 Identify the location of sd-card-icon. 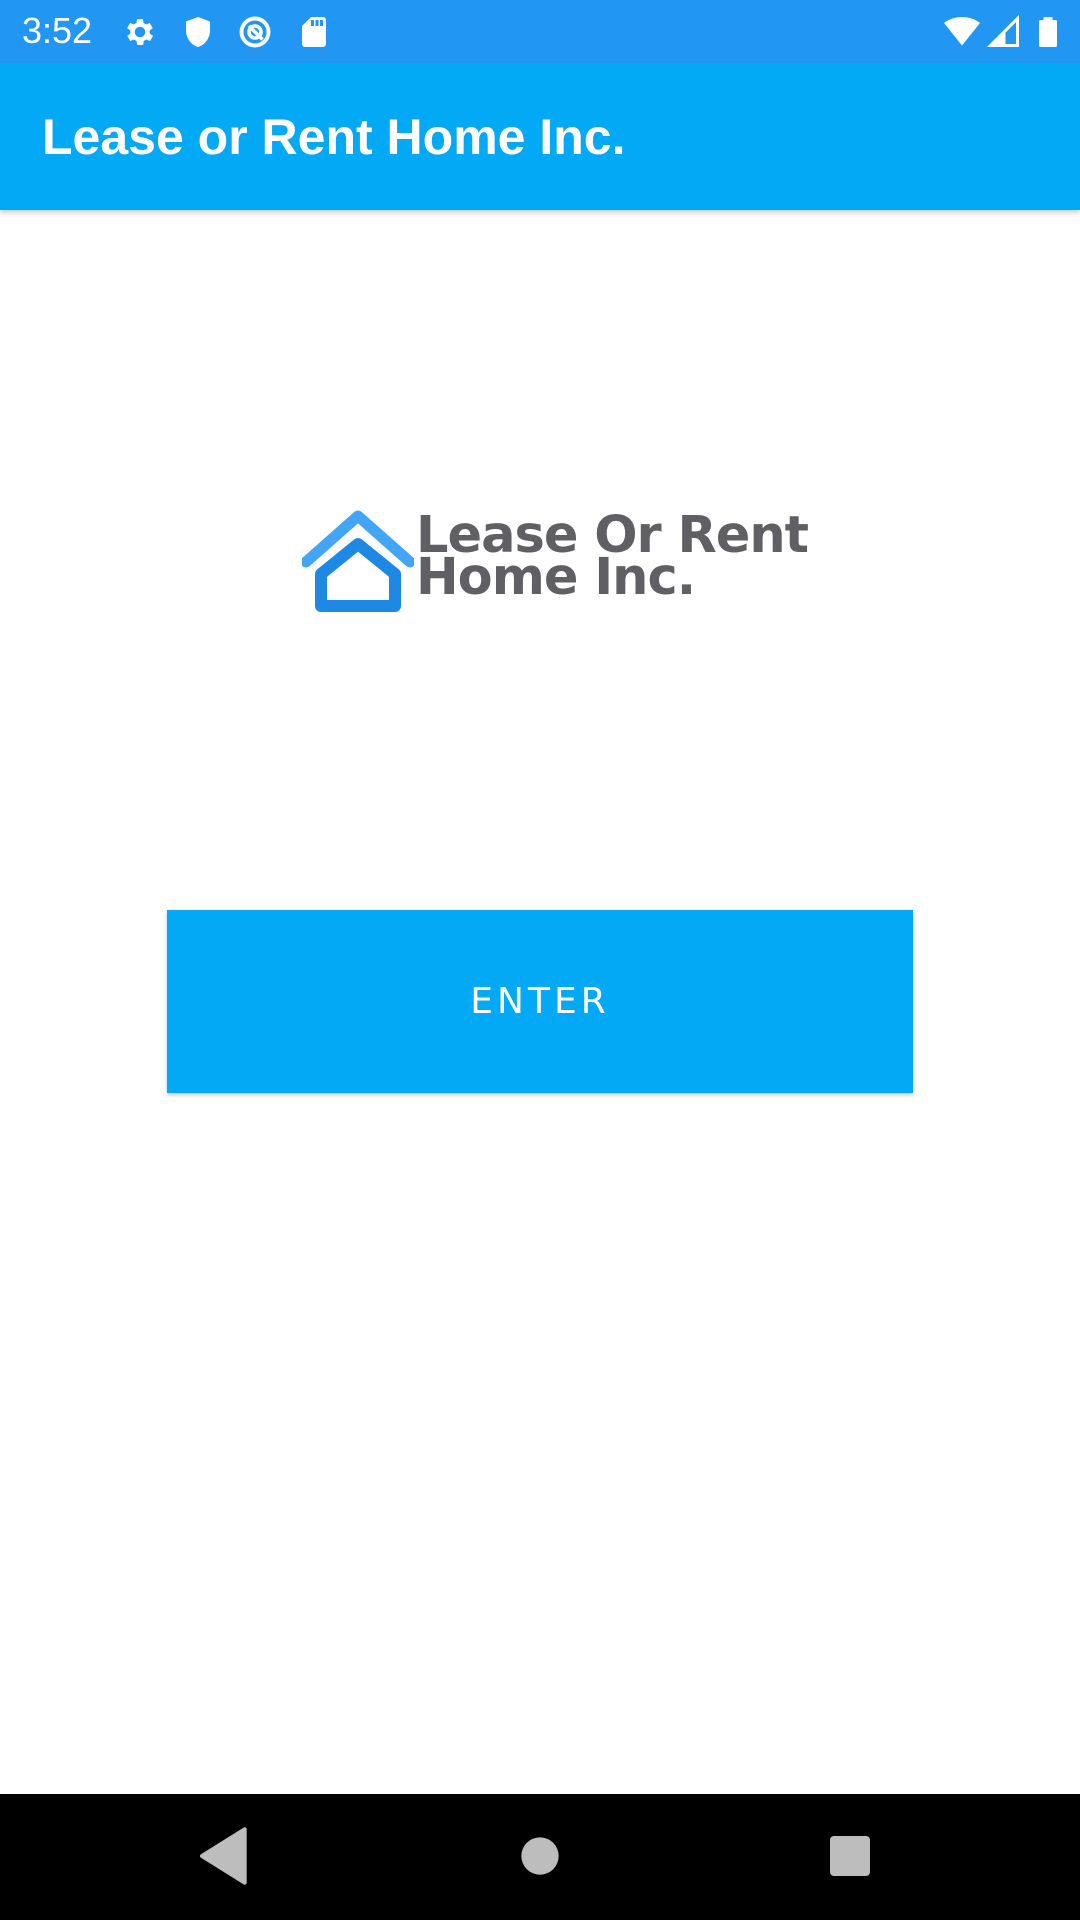
(314, 32).